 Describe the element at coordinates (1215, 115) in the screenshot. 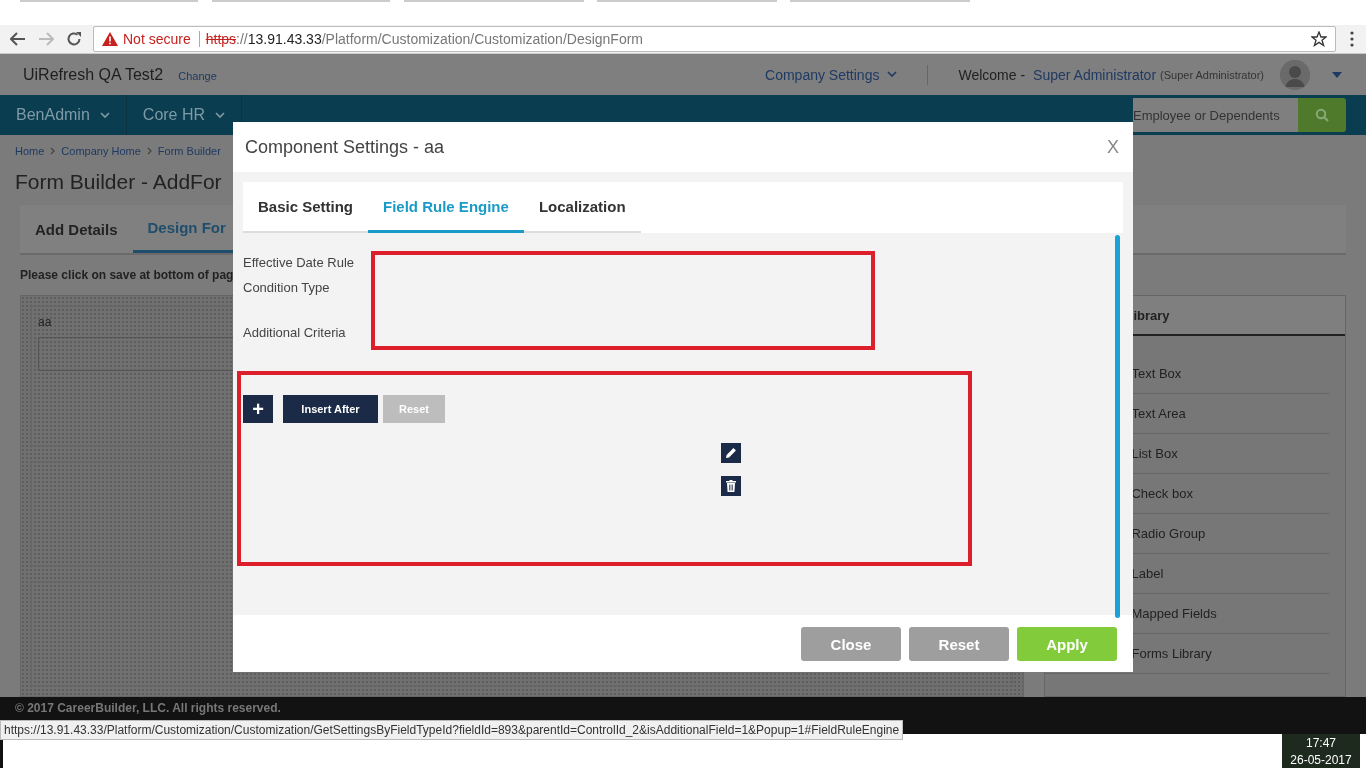

I see `search-field: Employee or Dependents` at that location.